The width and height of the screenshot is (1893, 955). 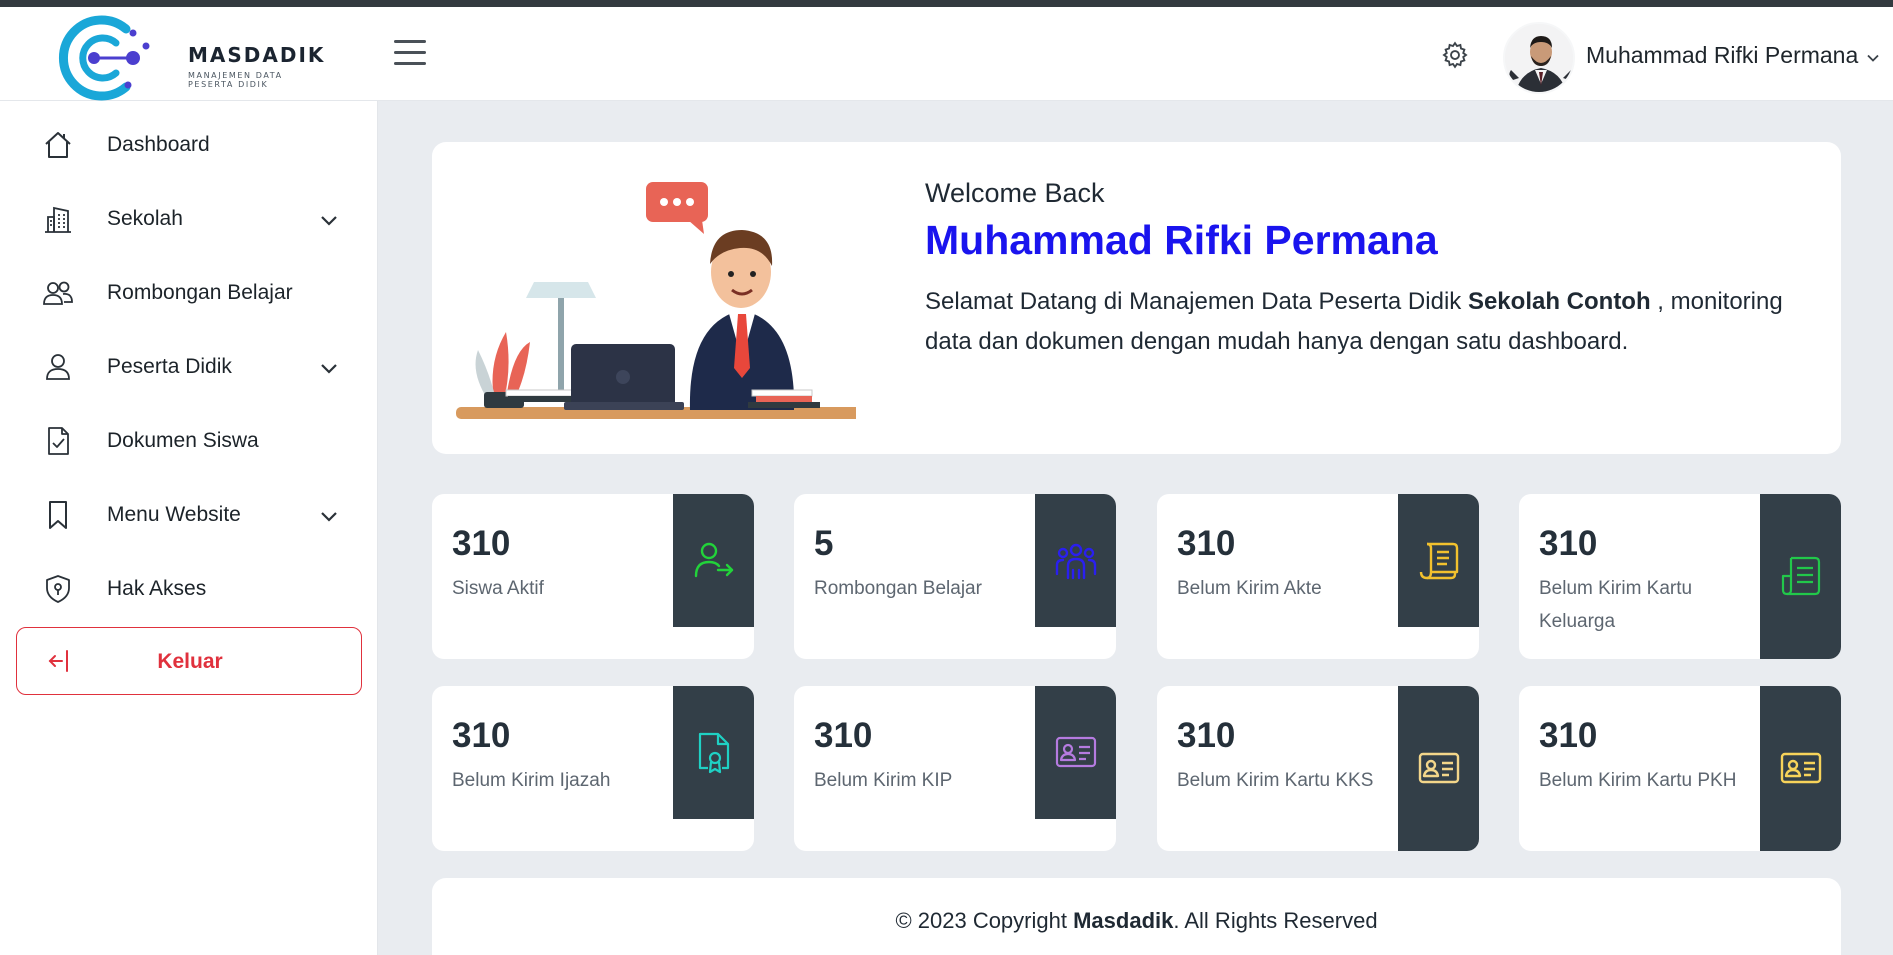 What do you see at coordinates (104, 58) in the screenshot?
I see `masdadik-logo-icon` at bounding box center [104, 58].